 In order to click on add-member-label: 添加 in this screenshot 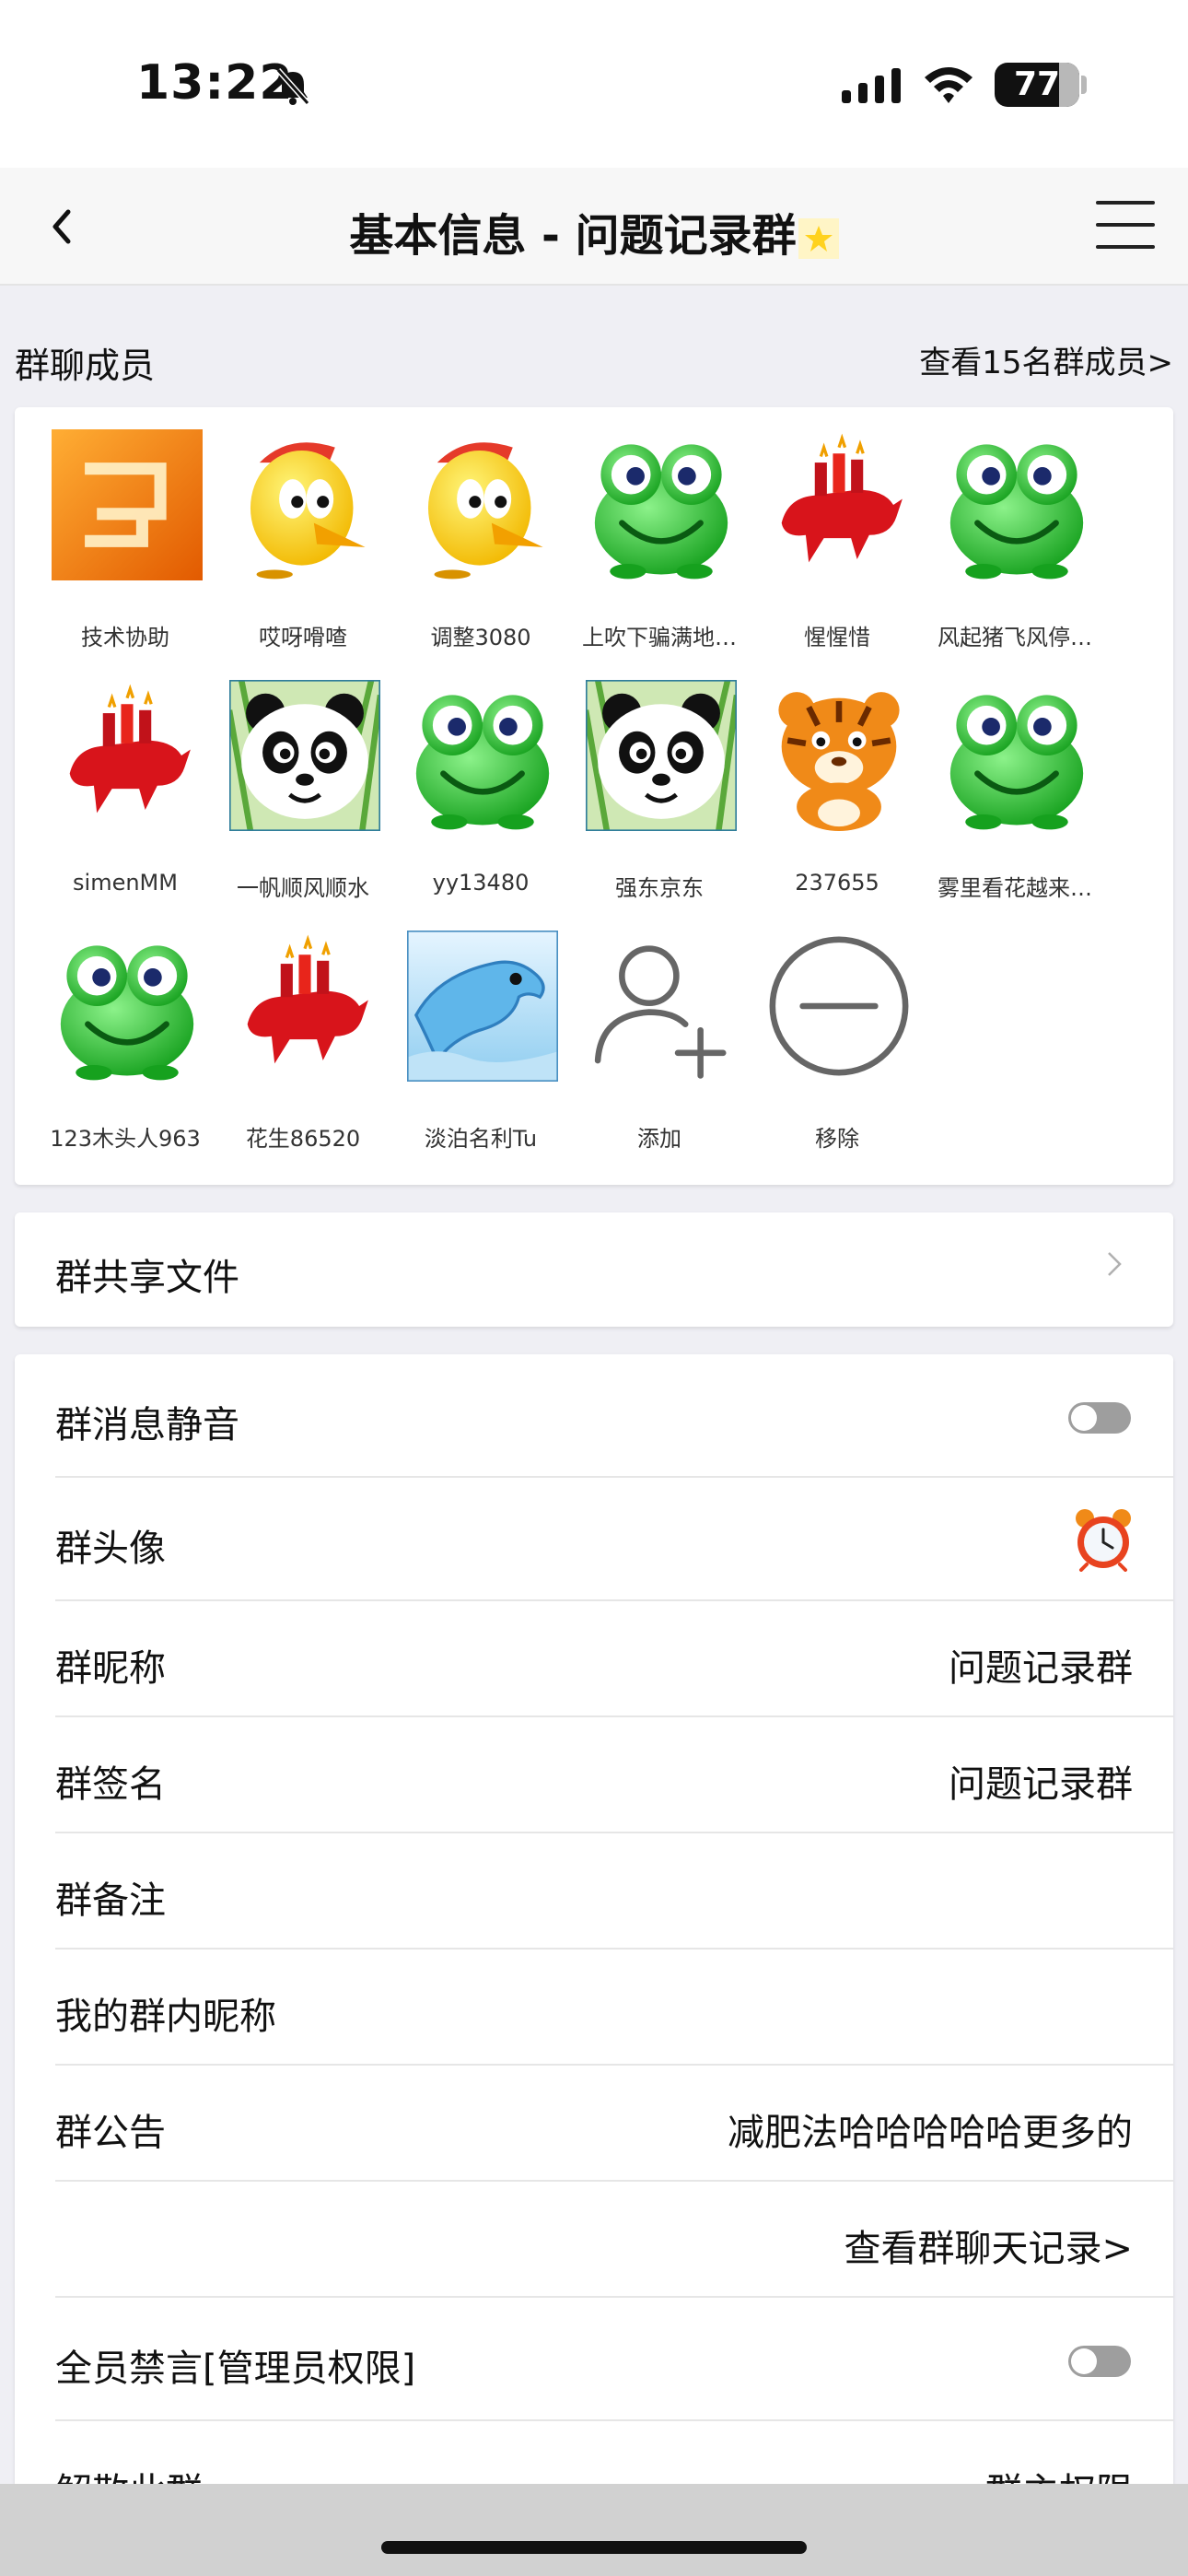, I will do `click(659, 1139)`.